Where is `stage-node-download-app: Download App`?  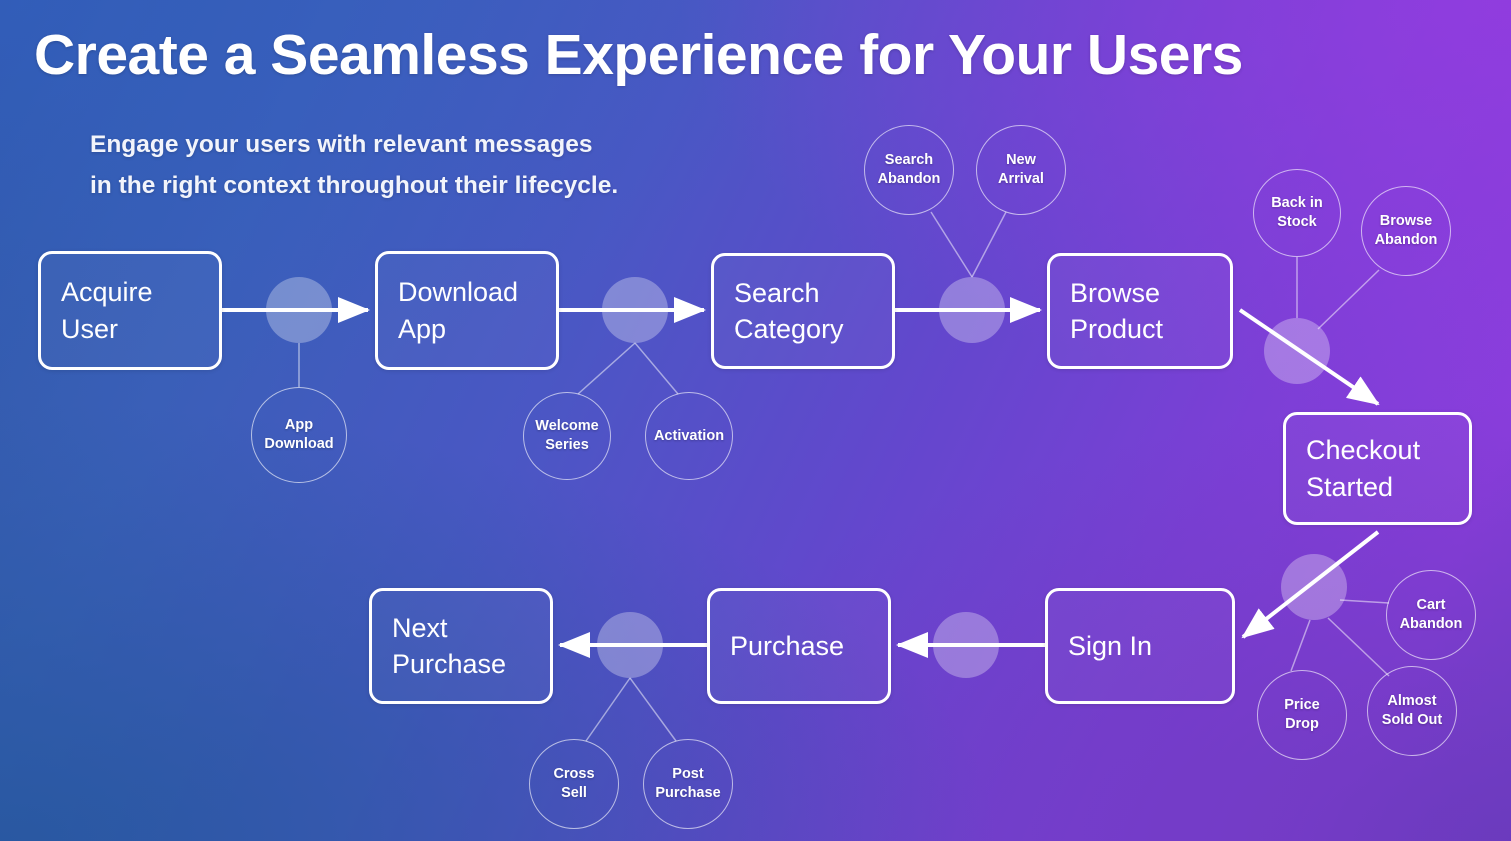
stage-node-download-app: Download App is located at coordinates (467, 310).